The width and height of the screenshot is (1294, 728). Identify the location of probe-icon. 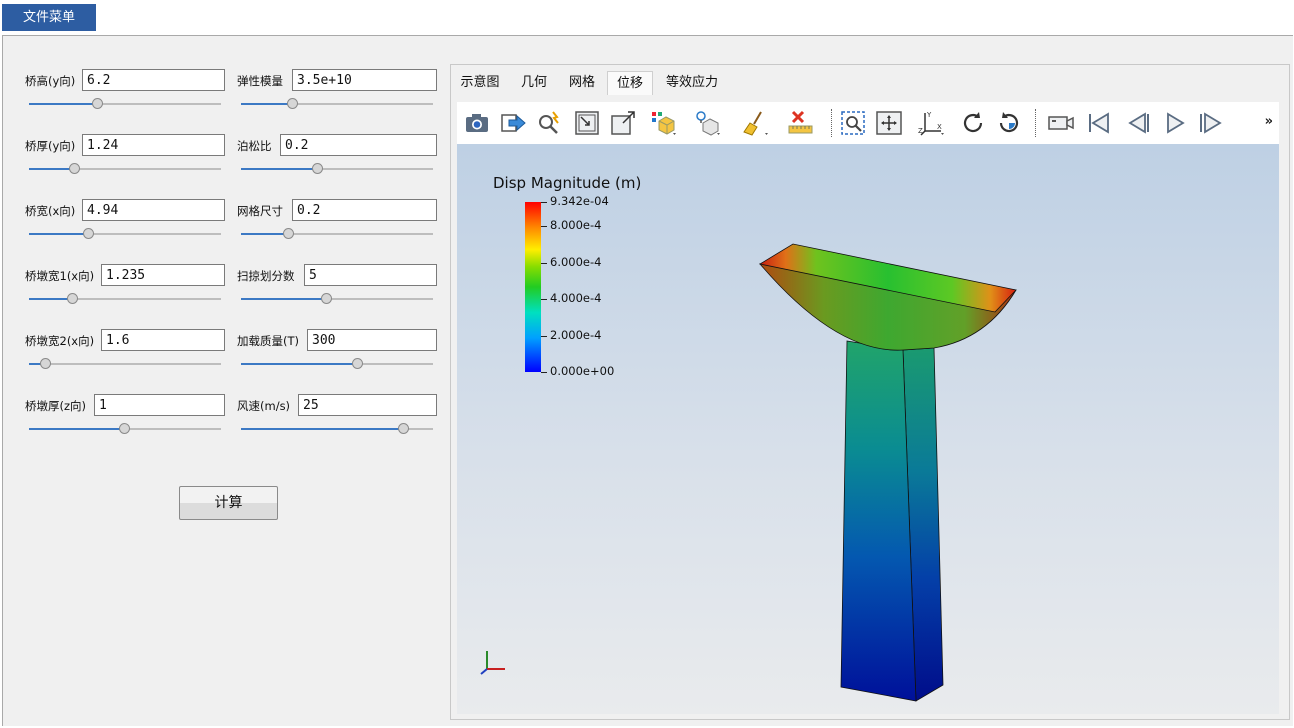
(549, 123).